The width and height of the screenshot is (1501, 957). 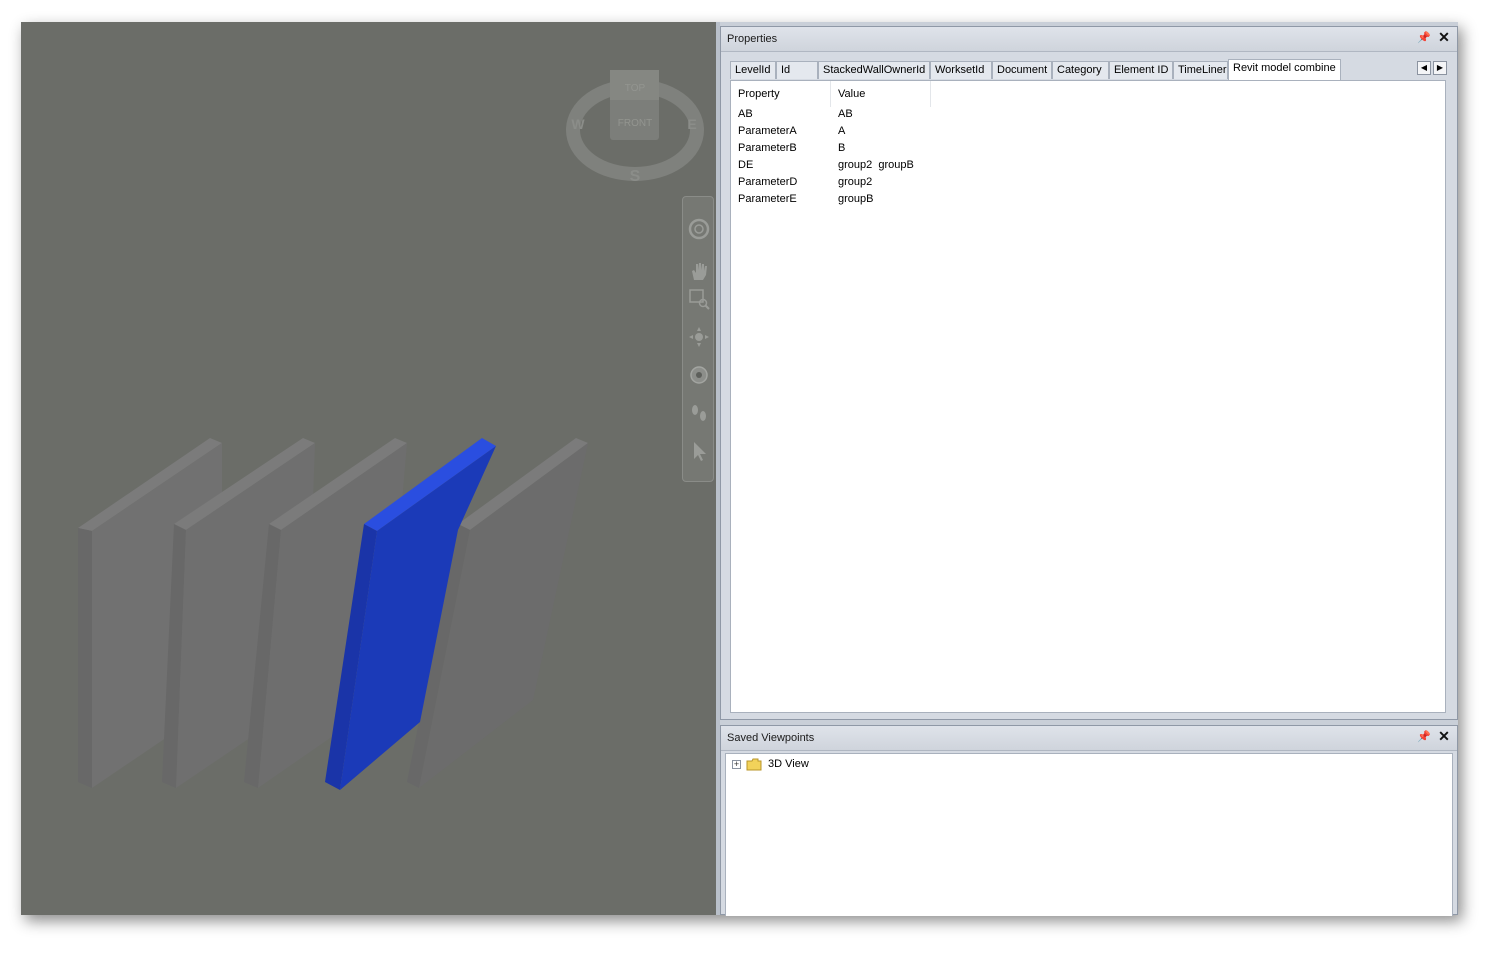 I want to click on viewcube: TOP FRONT W E S, so click(x=635, y=127).